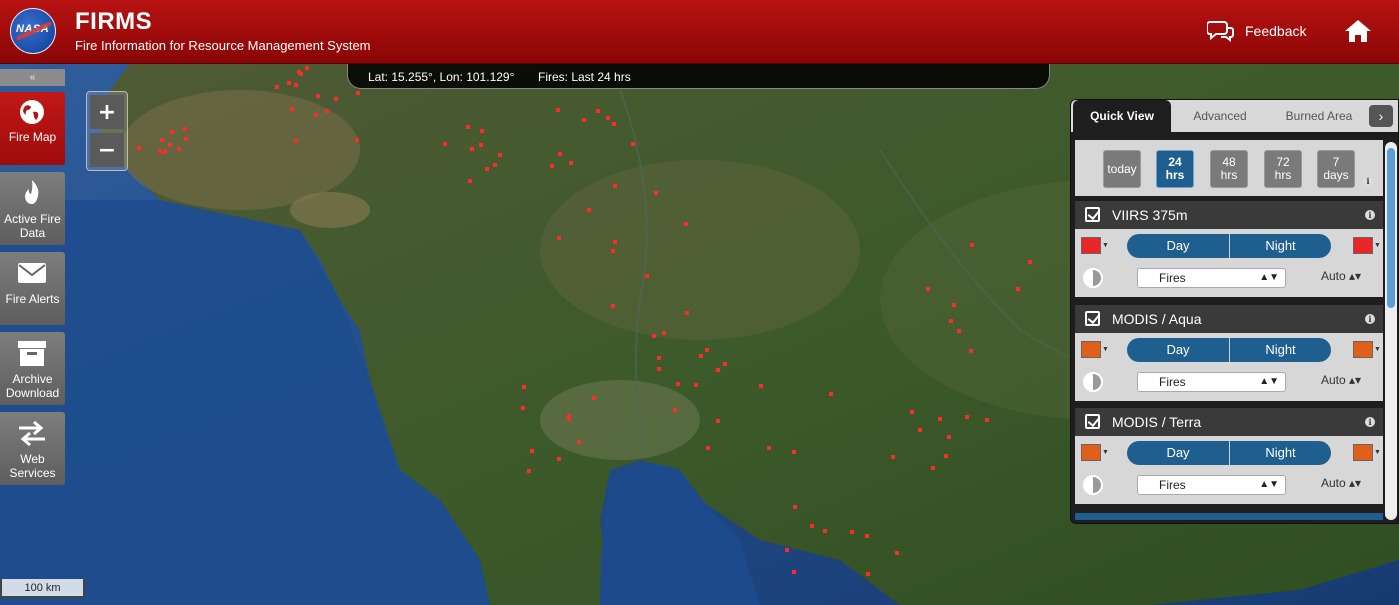 The image size is (1399, 605). I want to click on zoom-out-button: −, so click(107, 150).